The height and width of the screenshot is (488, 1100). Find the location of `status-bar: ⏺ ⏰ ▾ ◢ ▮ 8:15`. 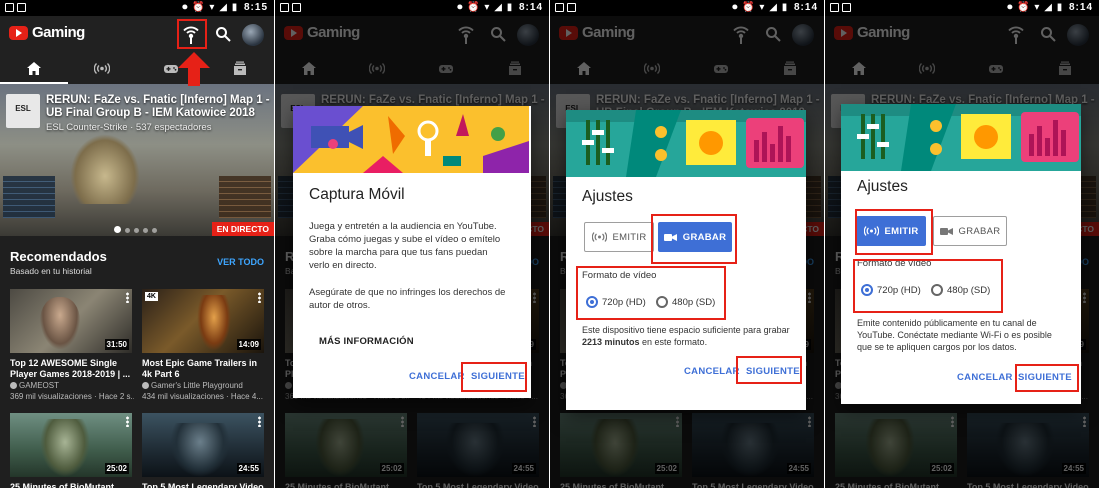

status-bar: ⏺ ⏰ ▾ ◢ ▮ 8:15 is located at coordinates (137, 8).